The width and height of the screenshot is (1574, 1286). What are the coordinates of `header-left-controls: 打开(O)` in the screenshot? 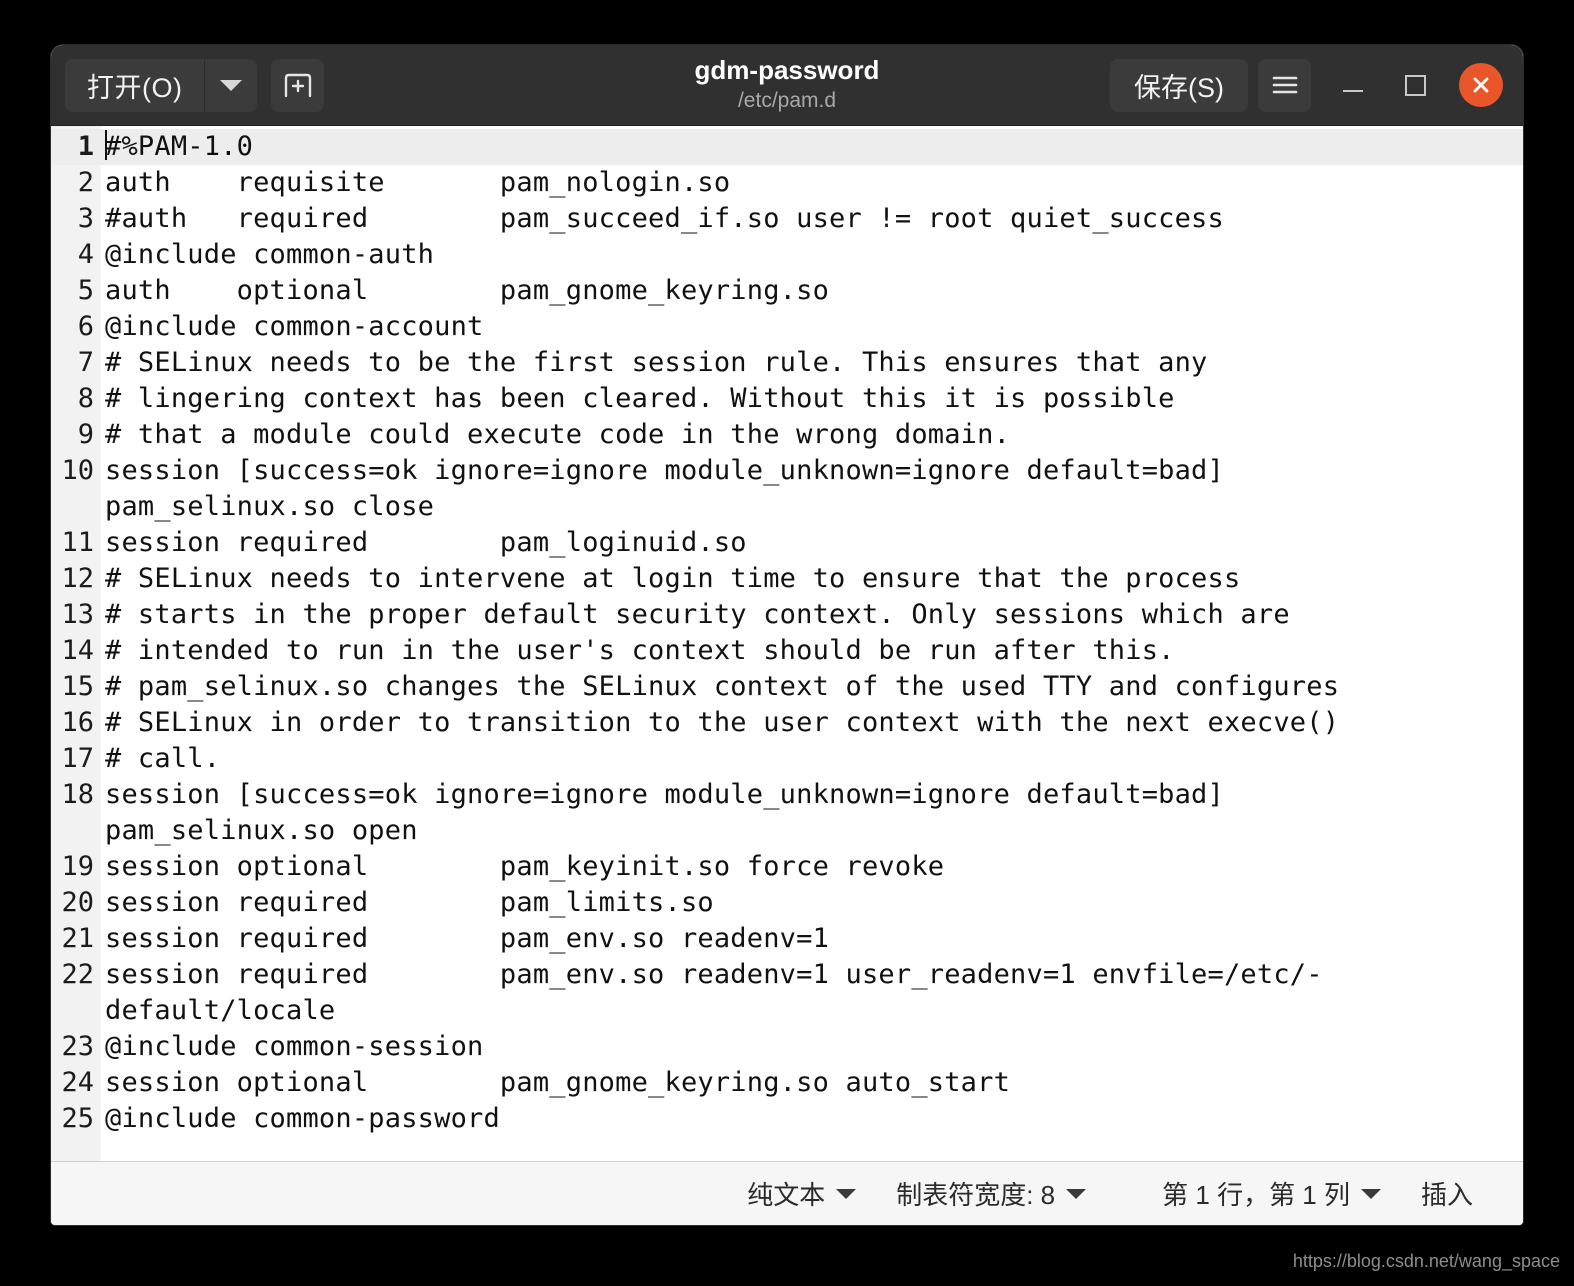 It's located at (195, 85).